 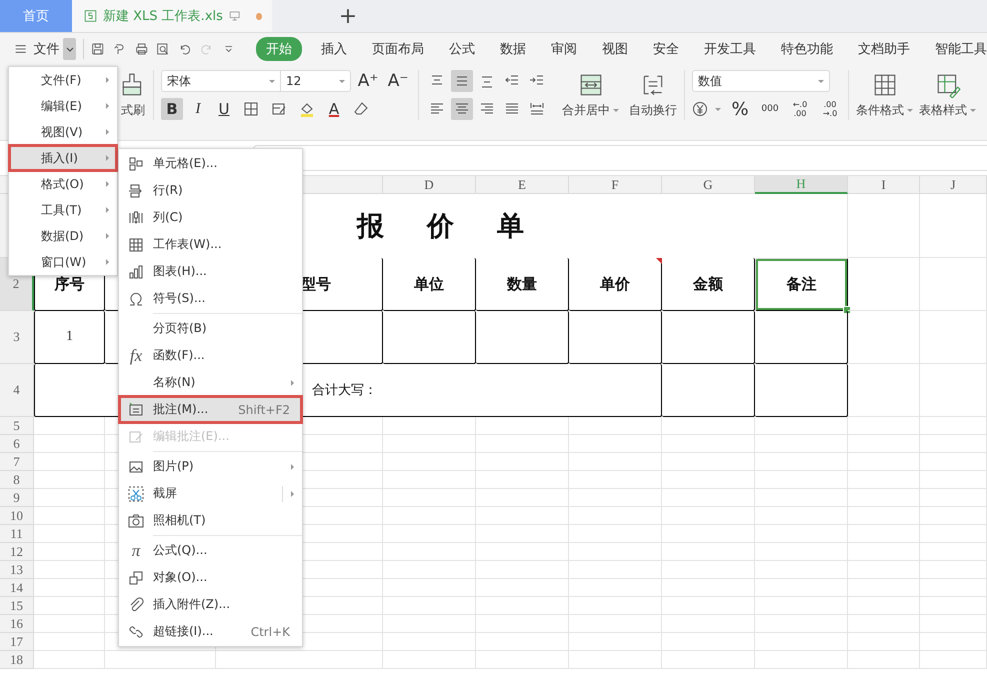 I want to click on fill-color-icon, so click(x=307, y=109).